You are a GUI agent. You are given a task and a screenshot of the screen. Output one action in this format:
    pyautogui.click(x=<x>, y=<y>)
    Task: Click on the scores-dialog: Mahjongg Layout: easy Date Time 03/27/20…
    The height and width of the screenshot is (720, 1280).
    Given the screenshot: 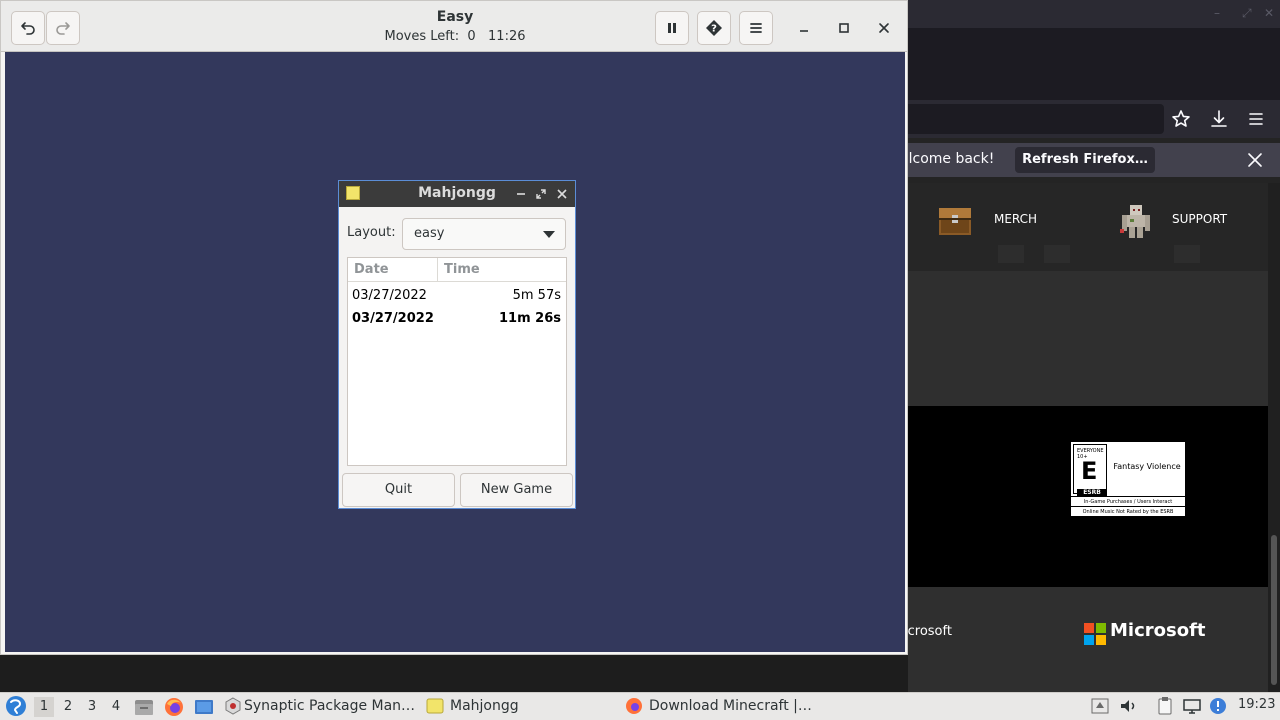 What is the action you would take?
    pyautogui.click(x=457, y=344)
    